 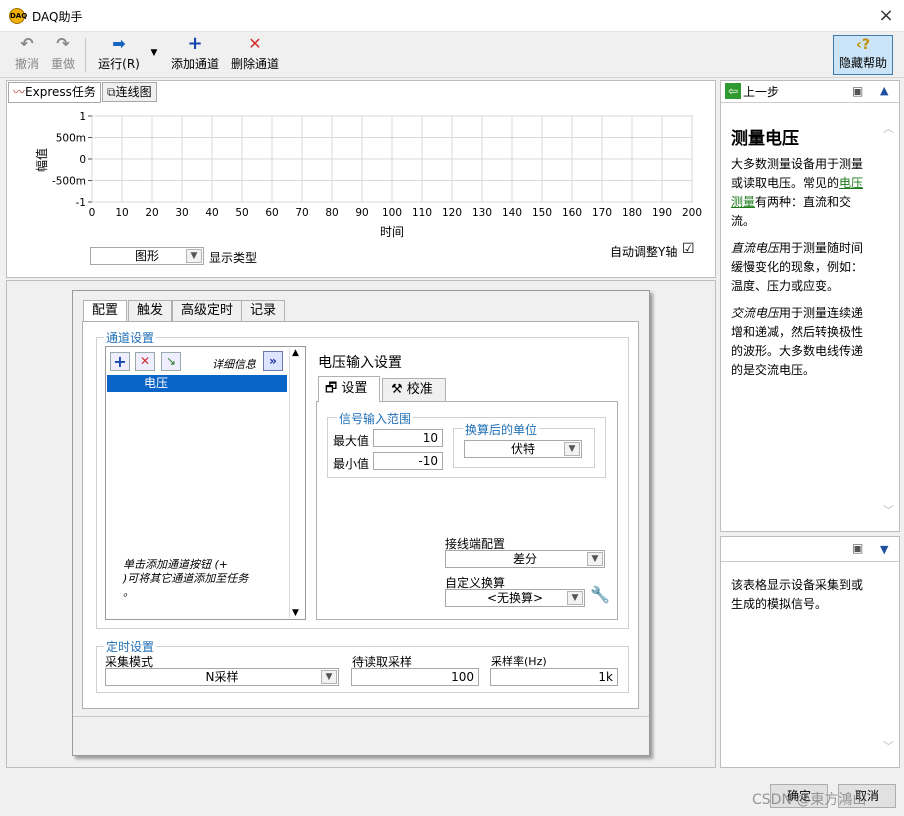 I want to click on y-tick-label: -1, so click(x=81, y=203).